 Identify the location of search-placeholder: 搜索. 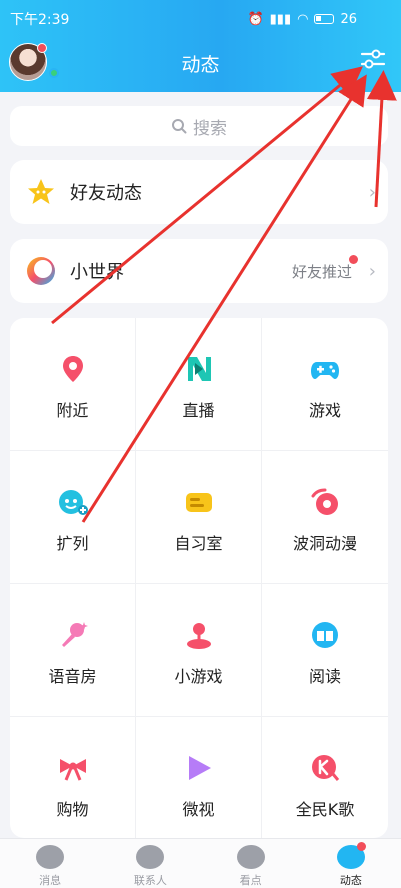
(210, 128).